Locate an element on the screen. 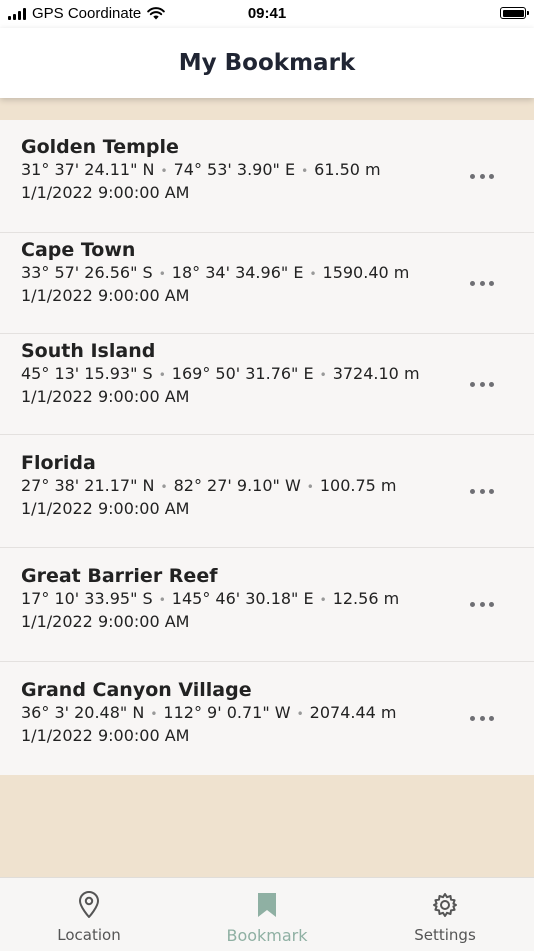 This screenshot has height=951, width=534. bookmark-name: Cape Town is located at coordinates (78, 250).